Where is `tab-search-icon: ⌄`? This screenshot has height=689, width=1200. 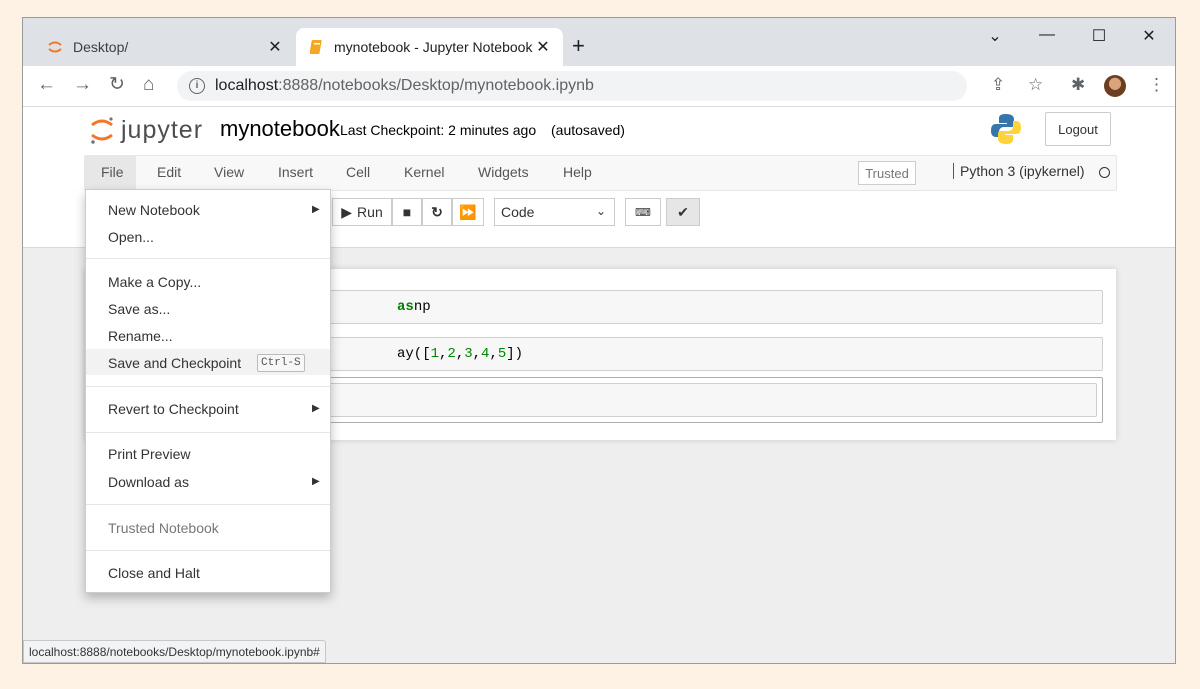 tab-search-icon: ⌄ is located at coordinates (995, 36).